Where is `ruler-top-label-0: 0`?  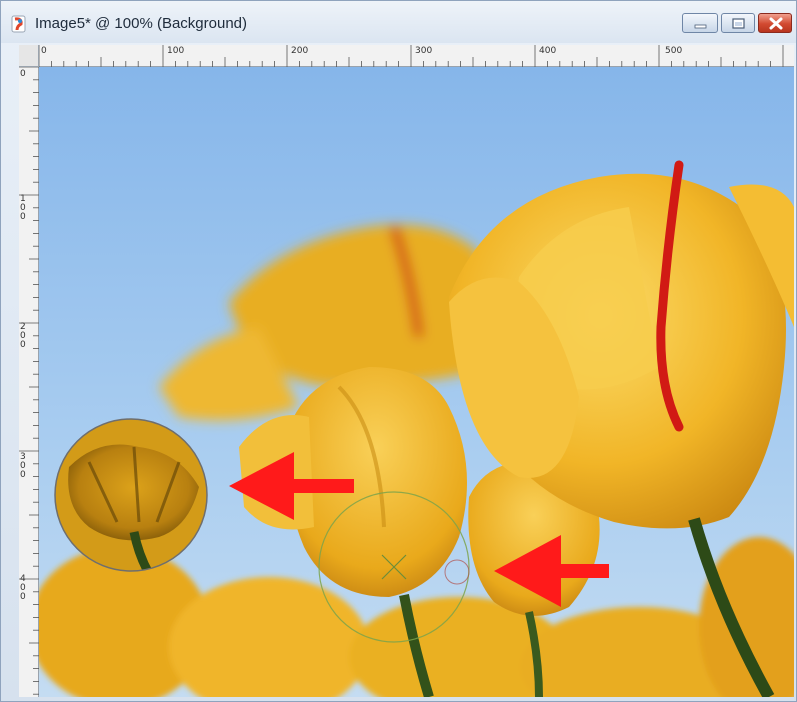 ruler-top-label-0: 0 is located at coordinates (44, 51).